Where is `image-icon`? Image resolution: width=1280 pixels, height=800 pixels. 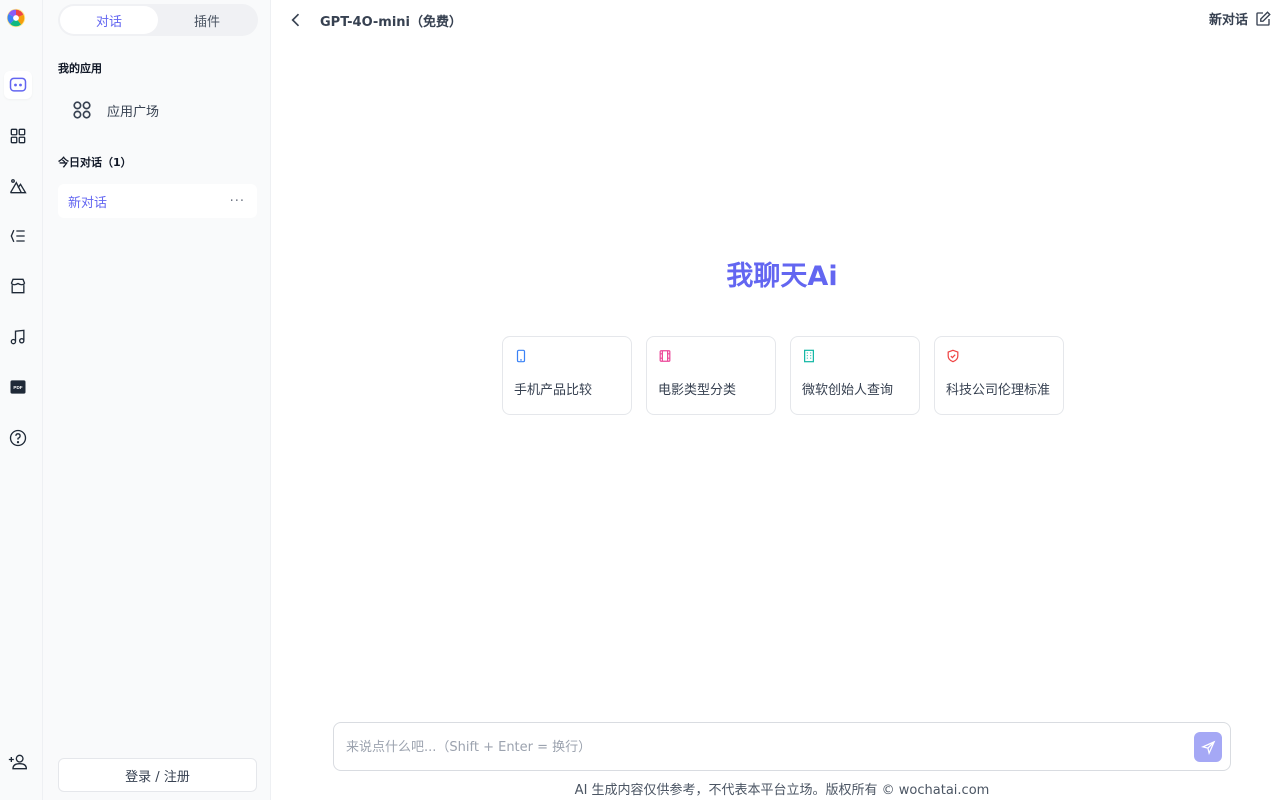
image-icon is located at coordinates (18, 186).